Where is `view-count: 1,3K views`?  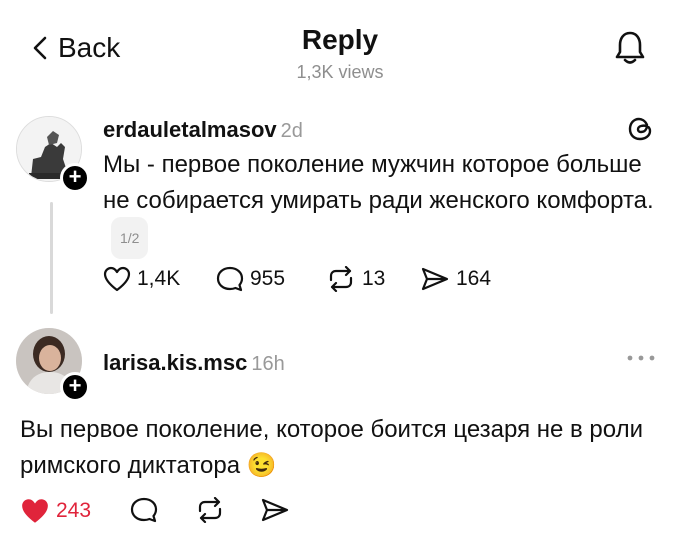 view-count: 1,3K views is located at coordinates (340, 72).